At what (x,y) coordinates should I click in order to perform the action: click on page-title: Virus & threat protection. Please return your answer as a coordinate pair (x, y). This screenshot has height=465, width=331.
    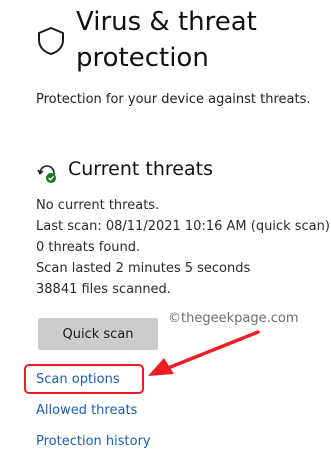
    Looking at the image, I should click on (166, 40).